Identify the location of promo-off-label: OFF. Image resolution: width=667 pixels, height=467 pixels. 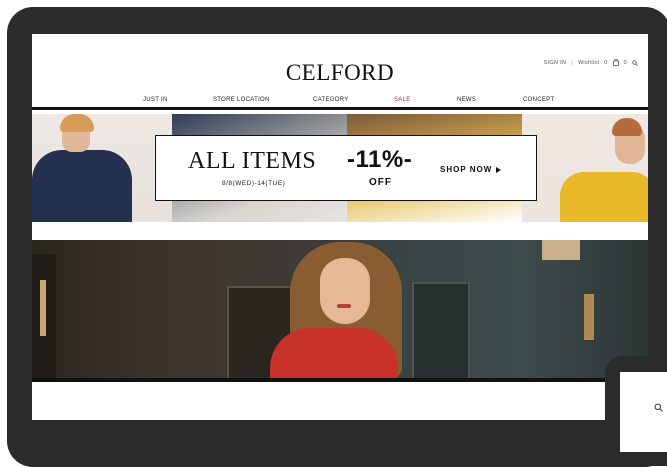
(380, 182).